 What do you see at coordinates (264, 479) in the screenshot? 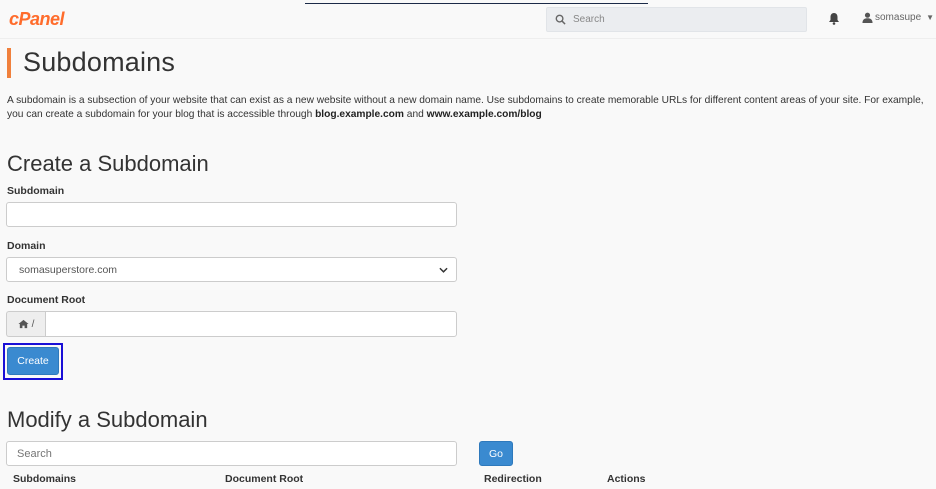
I see `column-header-document-root: Document Root` at bounding box center [264, 479].